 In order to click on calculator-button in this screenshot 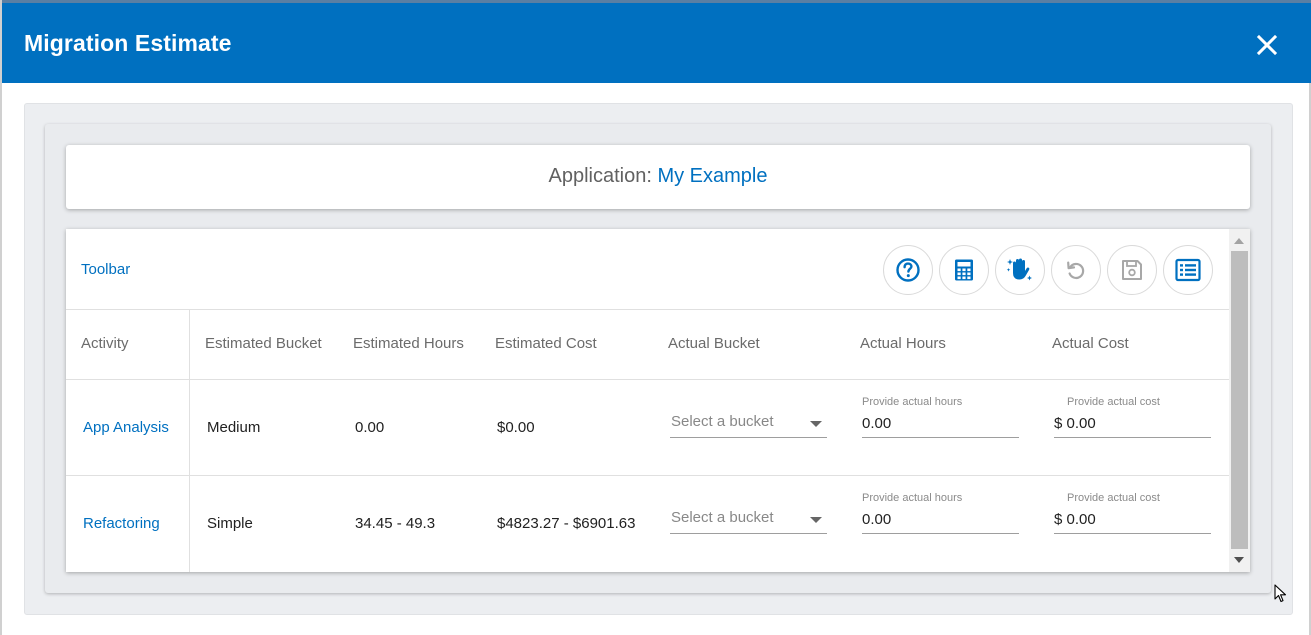, I will do `click(964, 270)`.